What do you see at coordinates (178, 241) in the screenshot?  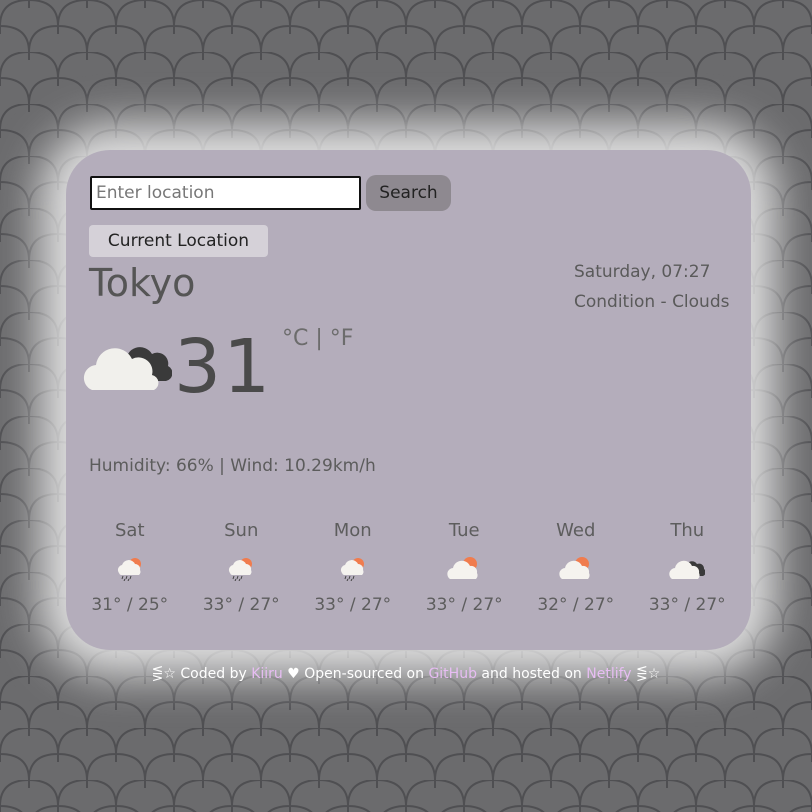 I see `current-location-button: Current Location` at bounding box center [178, 241].